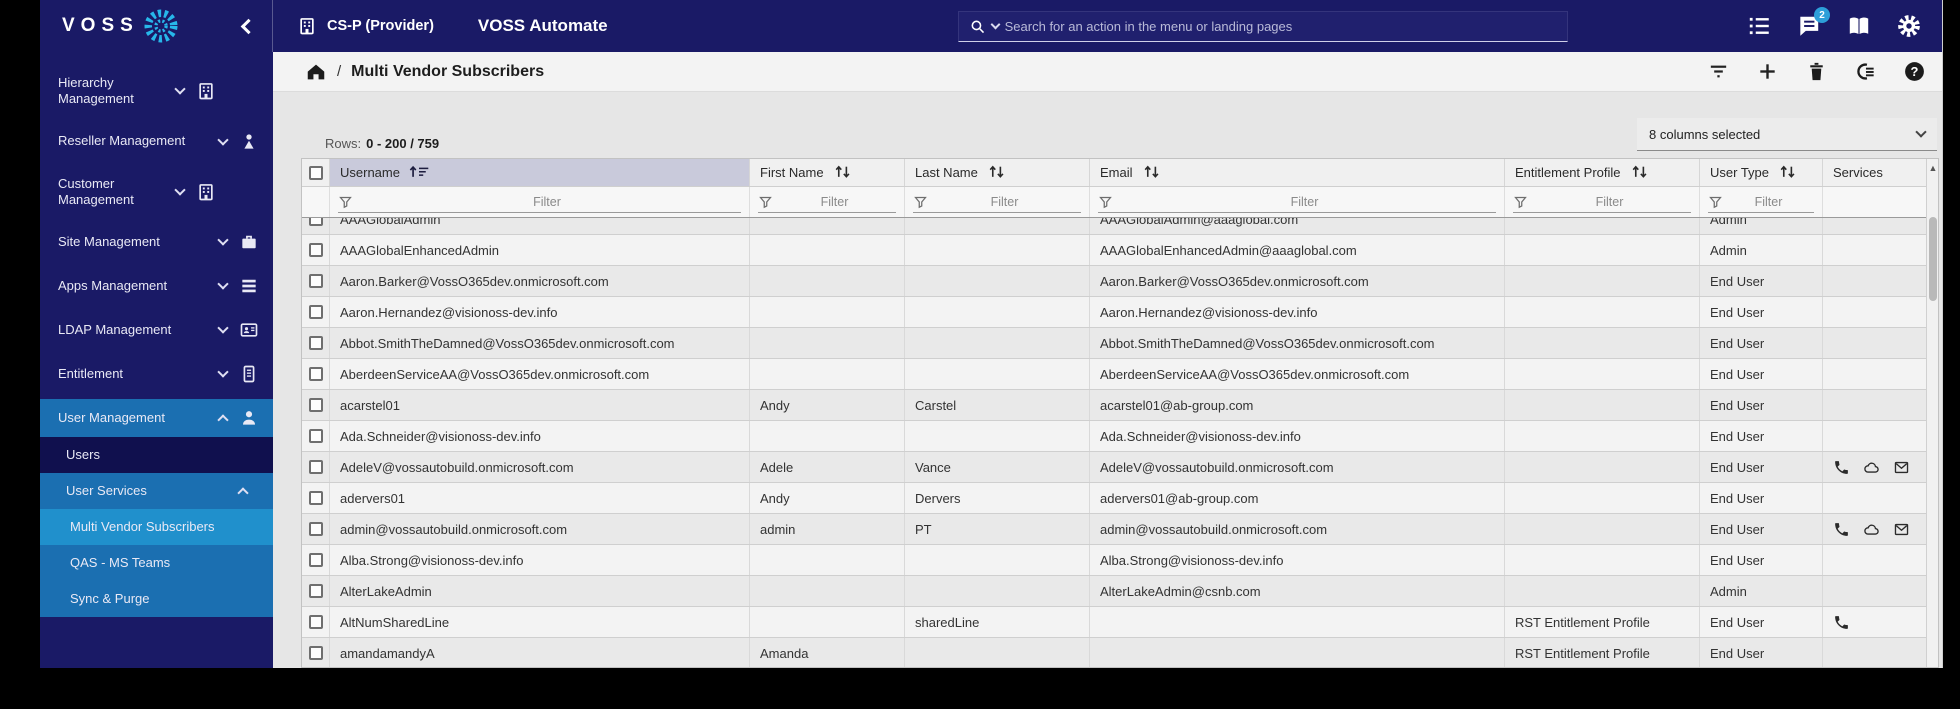 Image resolution: width=1960 pixels, height=709 pixels. What do you see at coordinates (1865, 71) in the screenshot?
I see `related-items-icon` at bounding box center [1865, 71].